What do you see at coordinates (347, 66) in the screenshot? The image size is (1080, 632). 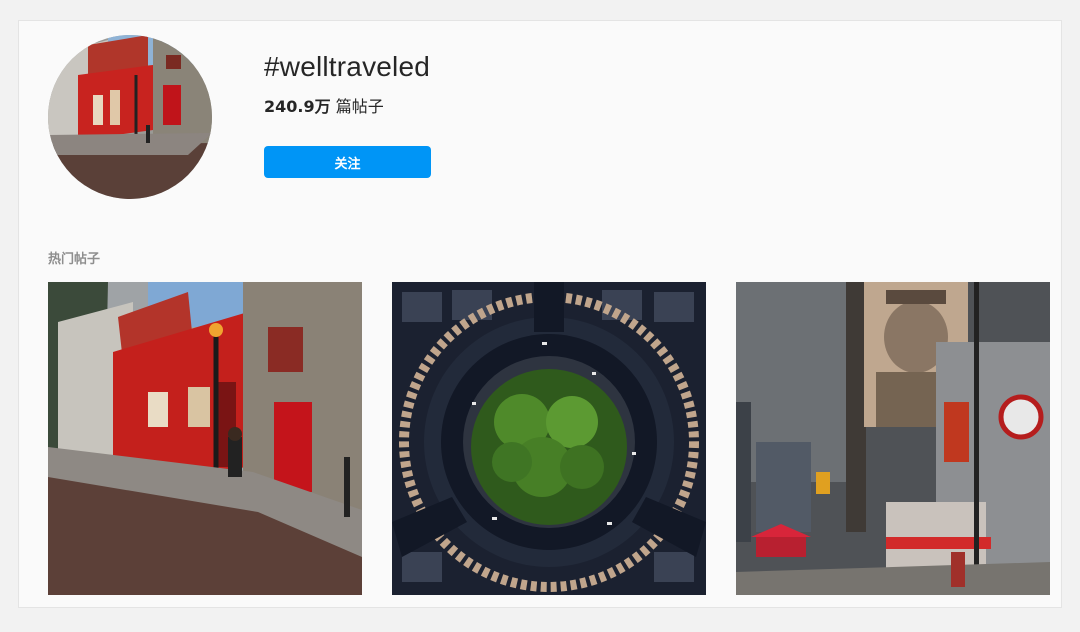 I see `hashtag-title: #welltraveled` at bounding box center [347, 66].